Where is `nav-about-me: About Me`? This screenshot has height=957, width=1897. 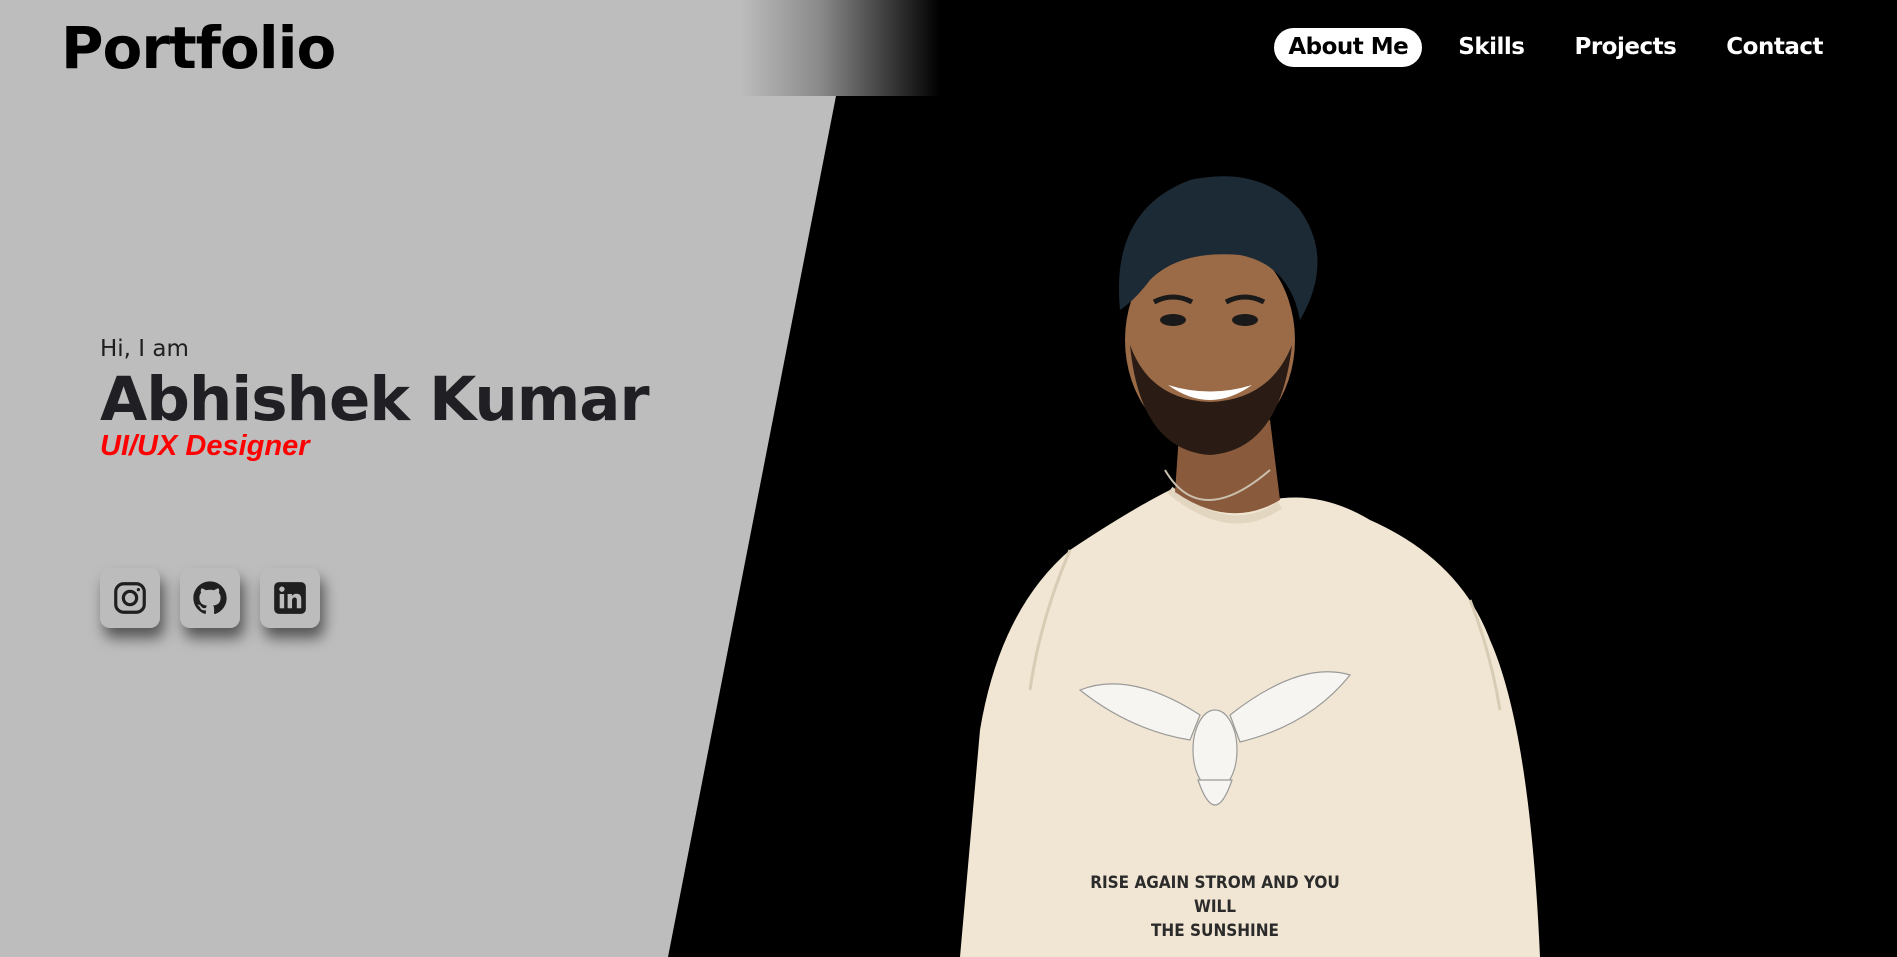 nav-about-me: About Me is located at coordinates (1348, 47).